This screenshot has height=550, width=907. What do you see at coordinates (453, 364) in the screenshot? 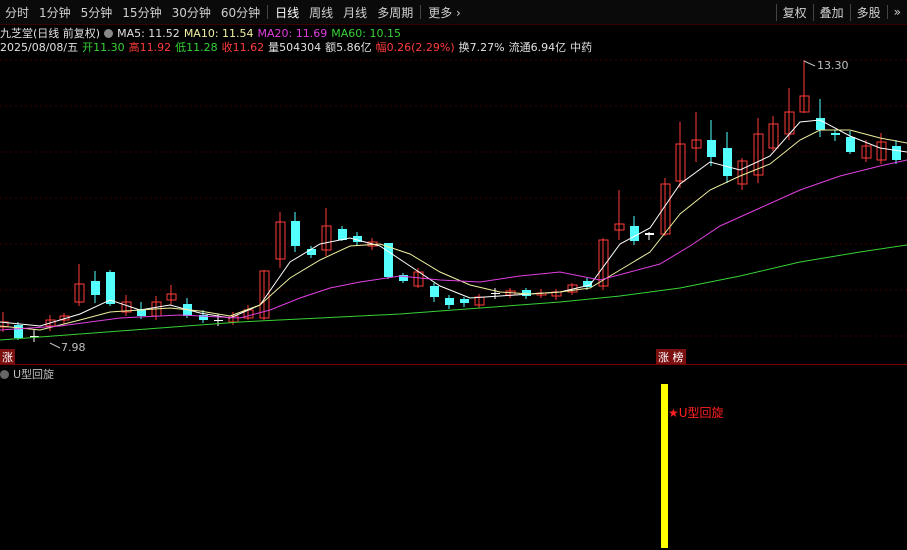
I see `panel-divider` at bounding box center [453, 364].